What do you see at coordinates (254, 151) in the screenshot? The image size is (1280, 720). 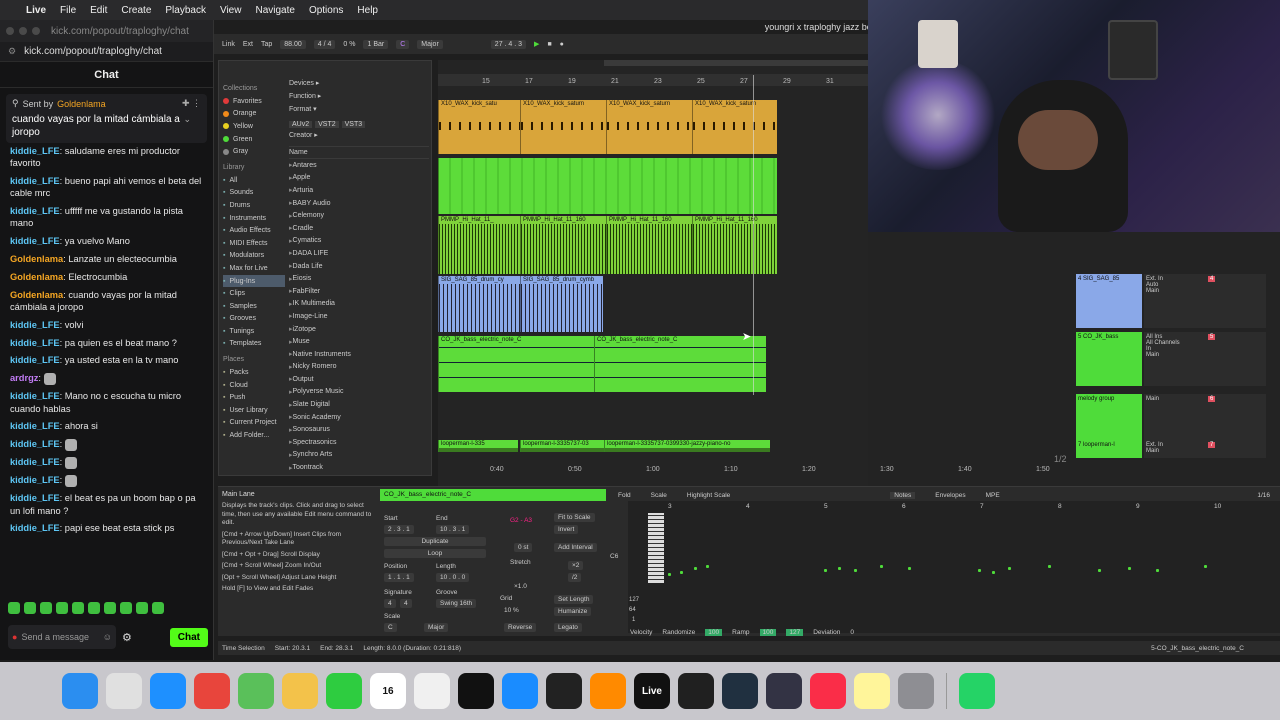 I see `collection-gray: Gray` at bounding box center [254, 151].